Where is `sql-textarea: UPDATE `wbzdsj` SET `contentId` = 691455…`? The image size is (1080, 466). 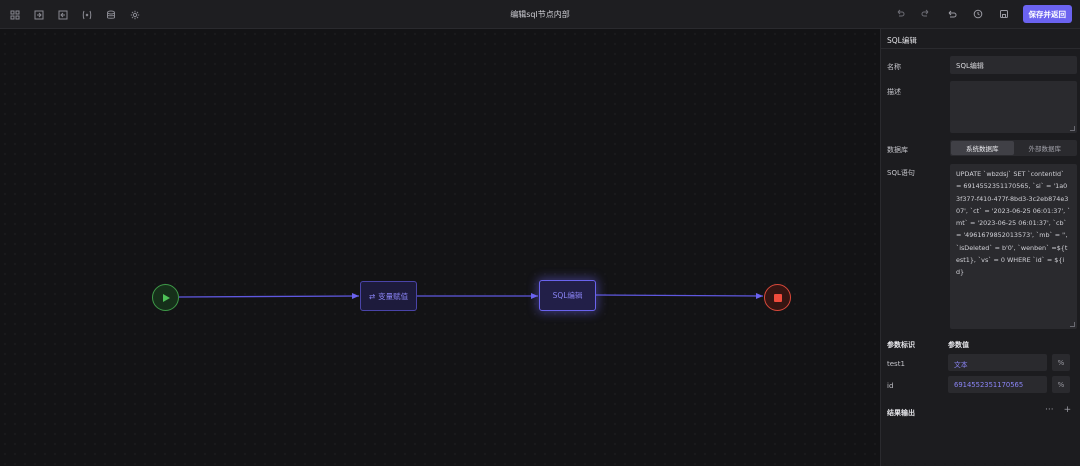 sql-textarea: UPDATE `wbzdsj` SET `contentId` = 691455… is located at coordinates (1013, 246).